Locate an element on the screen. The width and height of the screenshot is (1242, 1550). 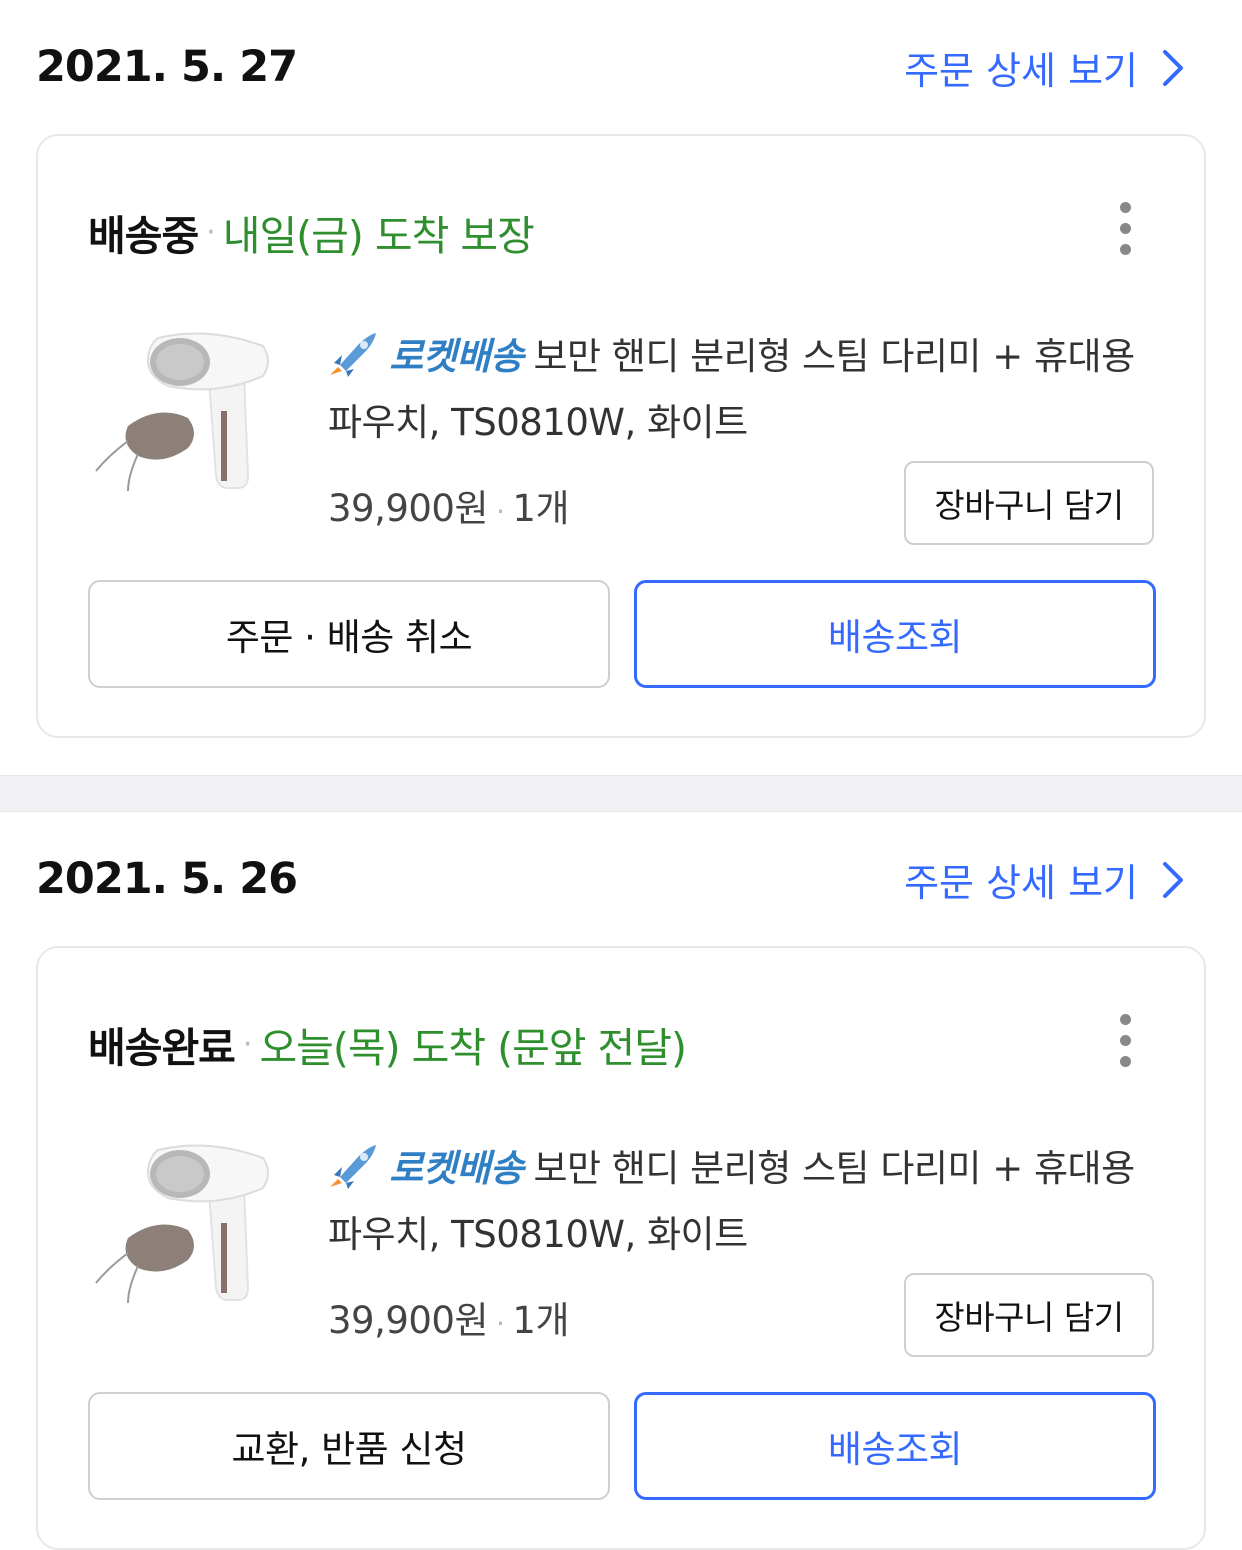
order-date: 2021. 5. 26 is located at coordinates (167, 879).